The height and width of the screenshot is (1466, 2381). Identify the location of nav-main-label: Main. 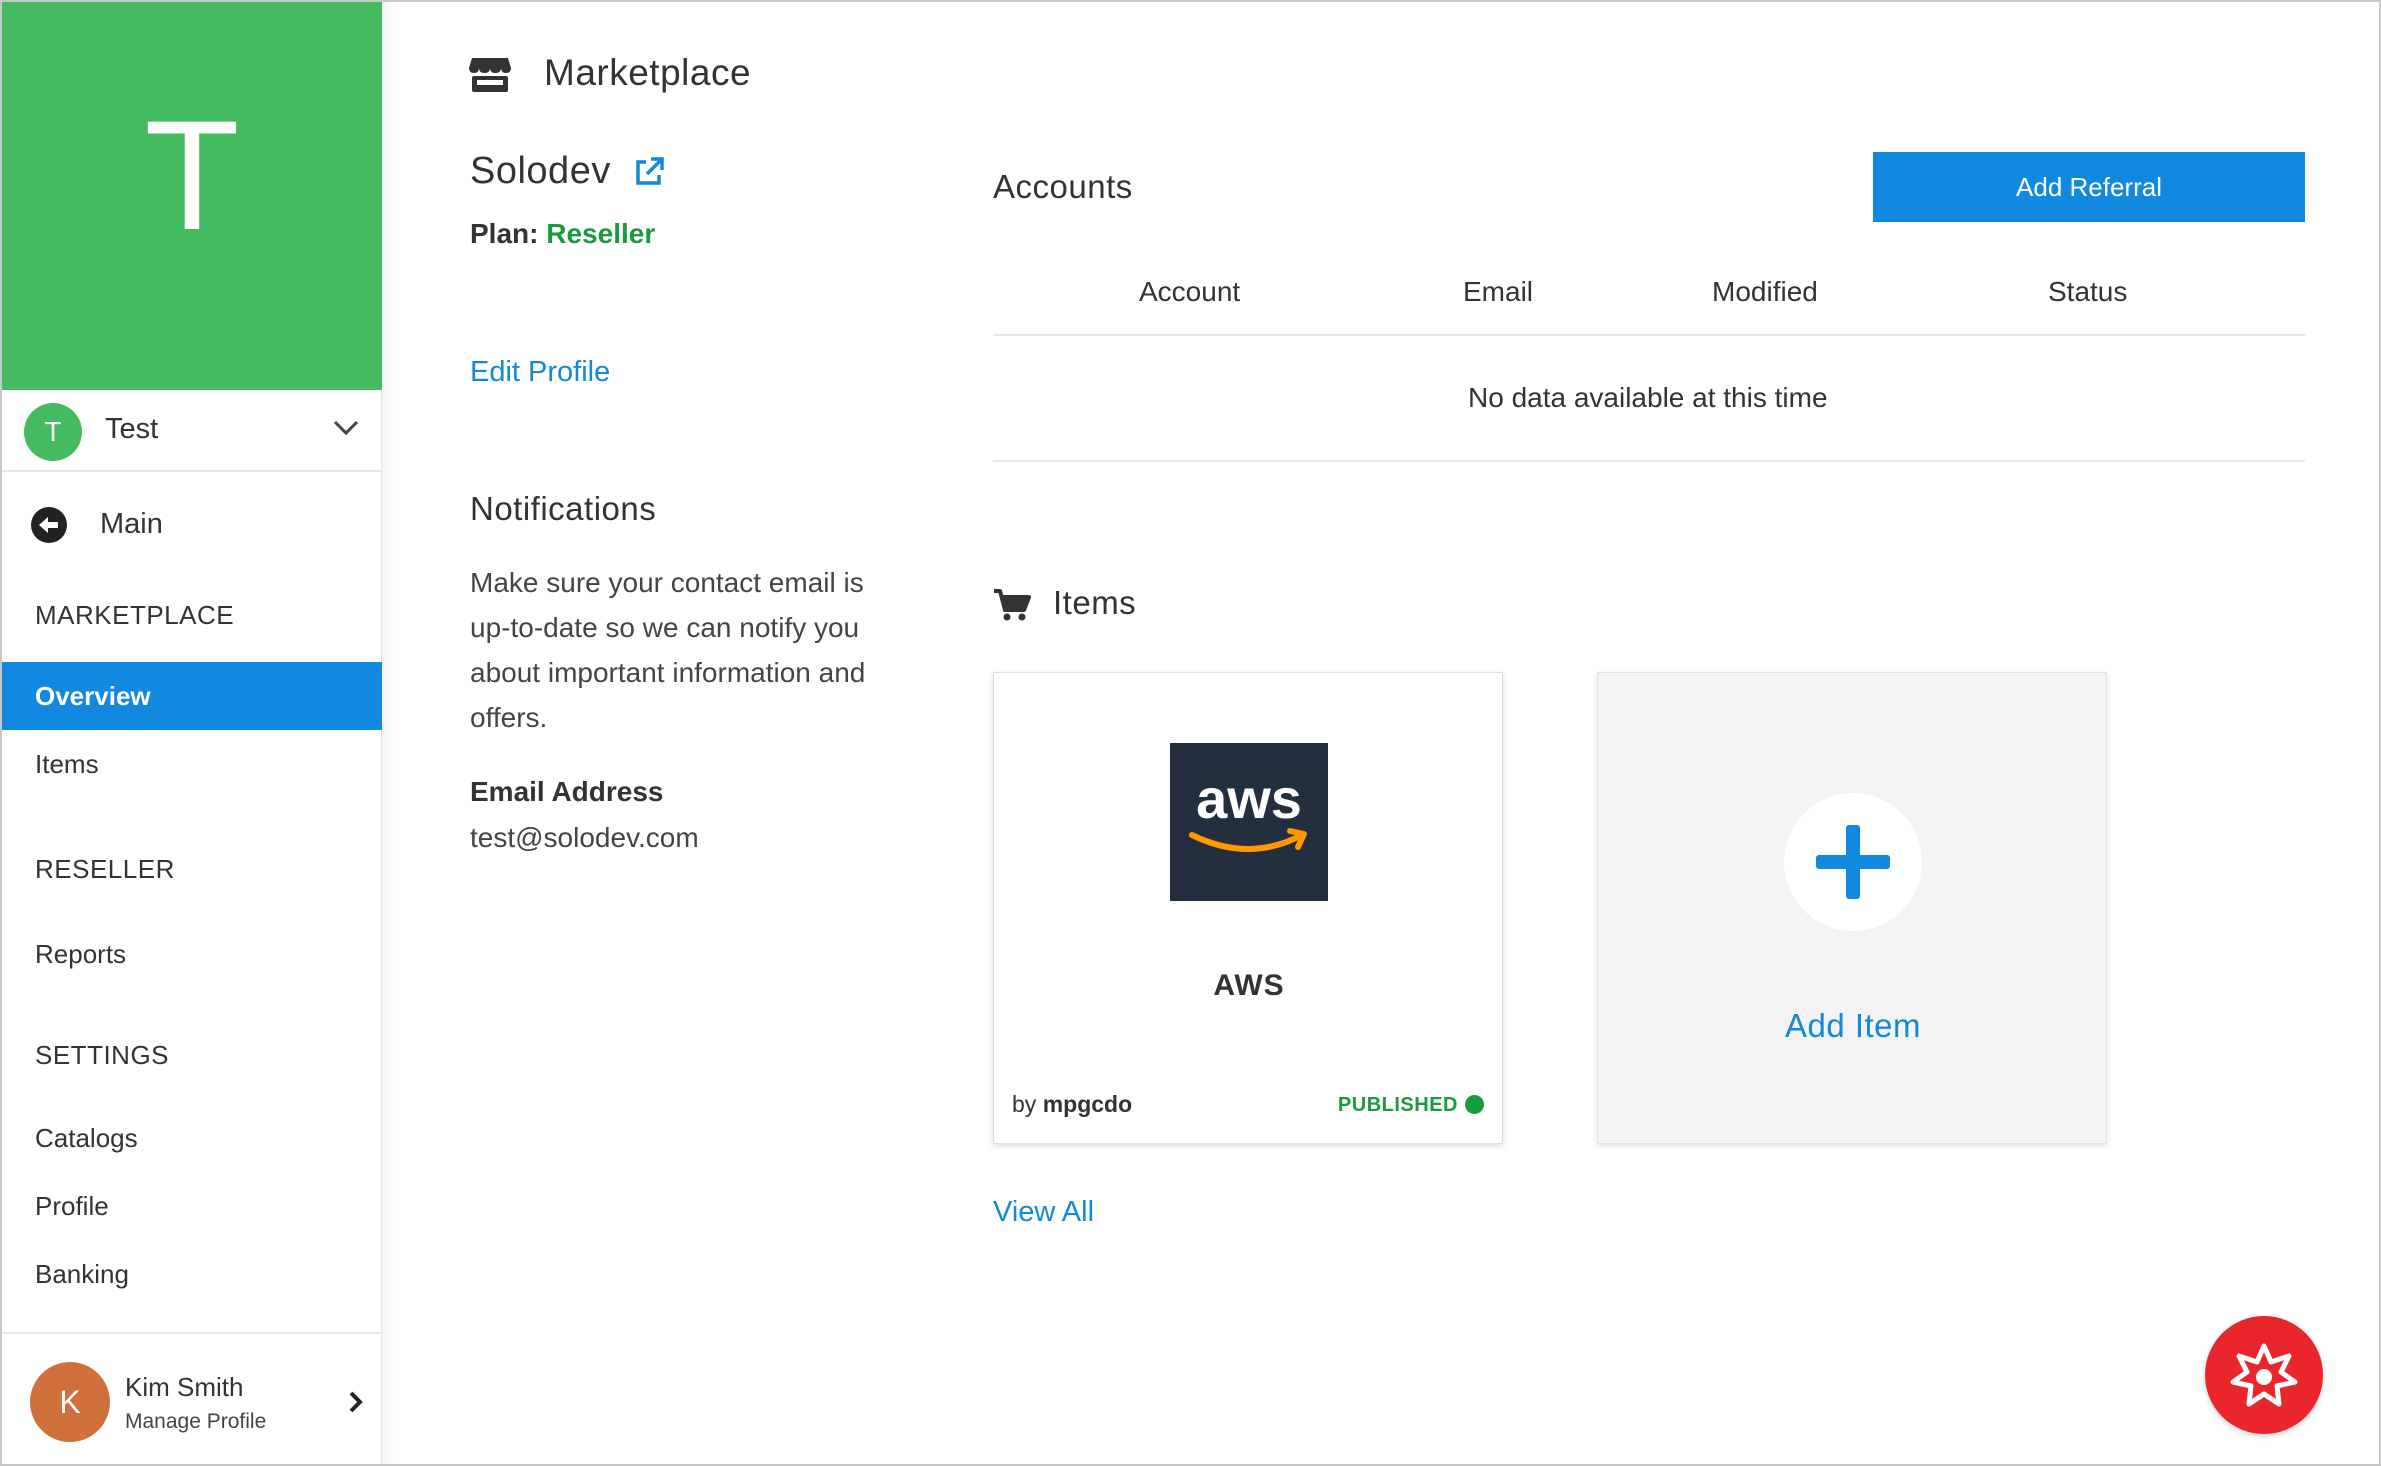
(131, 524).